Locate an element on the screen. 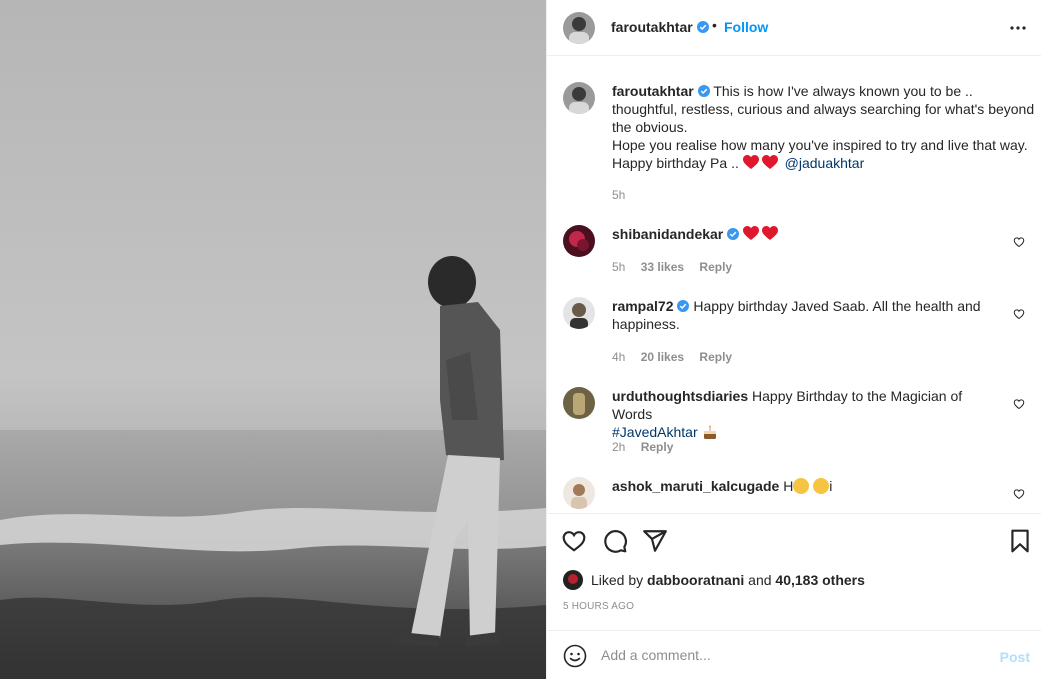  caption-username: faroutakhtar is located at coordinates (653, 91).